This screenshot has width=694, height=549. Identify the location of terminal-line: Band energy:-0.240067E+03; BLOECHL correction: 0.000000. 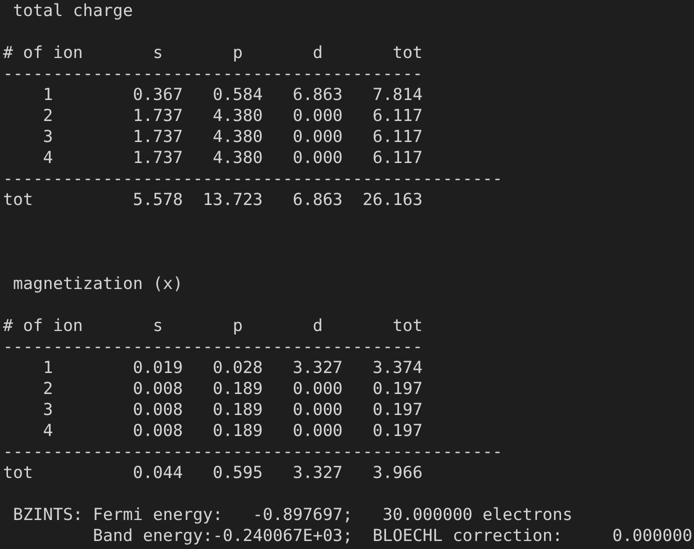
(392, 535).